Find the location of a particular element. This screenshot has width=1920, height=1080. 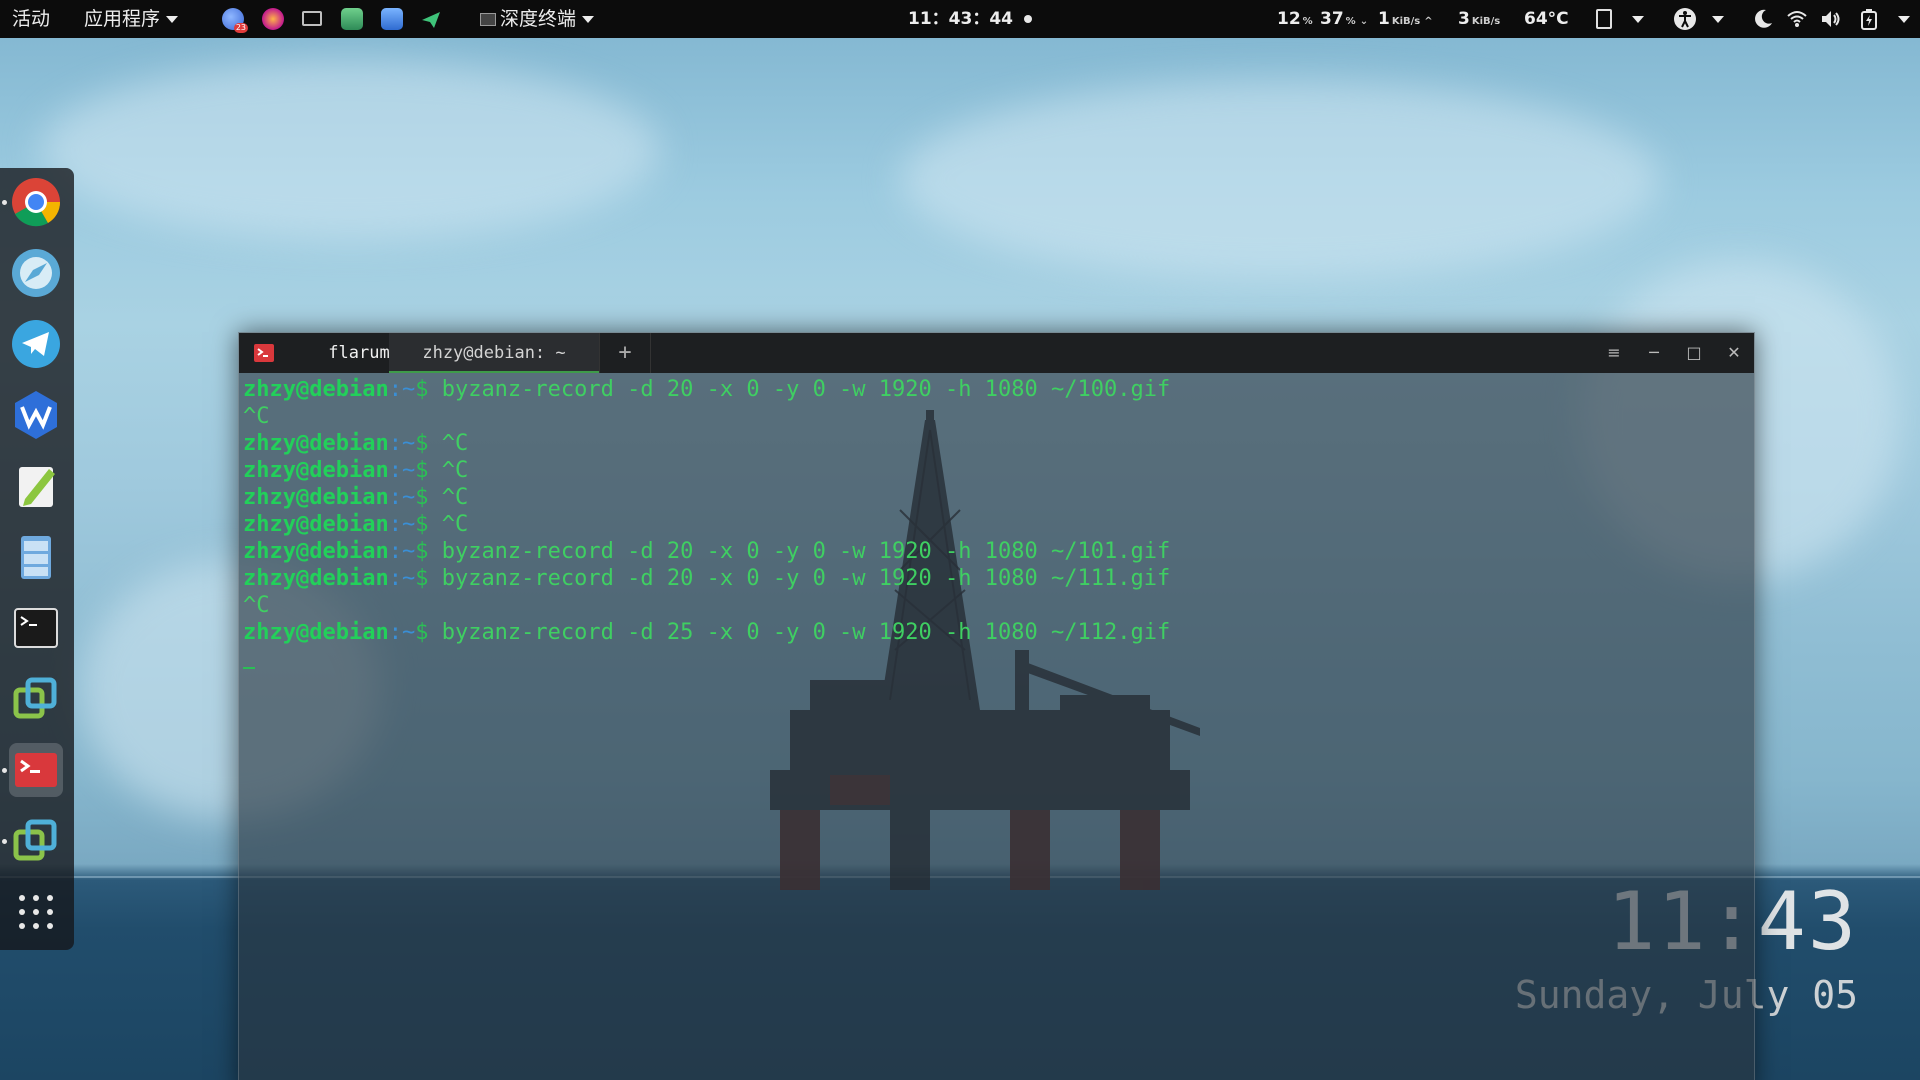

terminal-titlebar: flarum zhzy@debian: ~ + ≡ ─ □ ✕ is located at coordinates (996, 353).